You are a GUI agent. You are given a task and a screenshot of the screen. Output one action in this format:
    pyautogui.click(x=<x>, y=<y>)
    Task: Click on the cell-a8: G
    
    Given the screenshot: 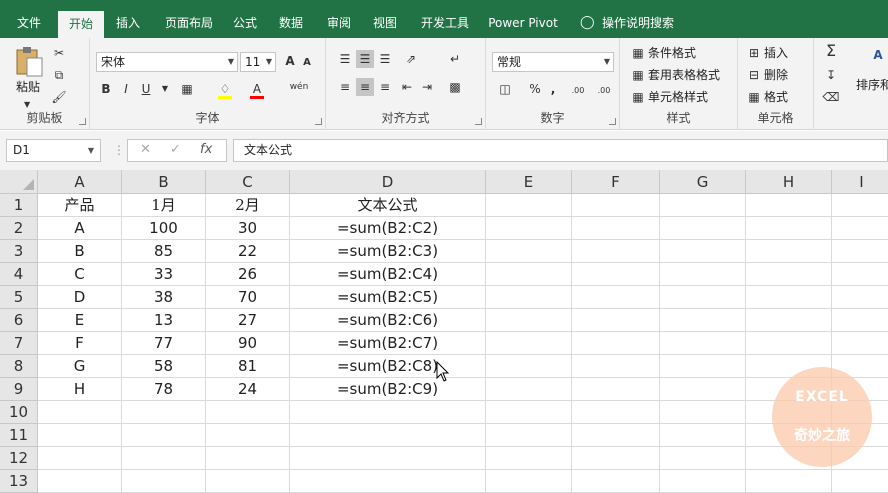 What is the action you would take?
    pyautogui.click(x=80, y=366)
    